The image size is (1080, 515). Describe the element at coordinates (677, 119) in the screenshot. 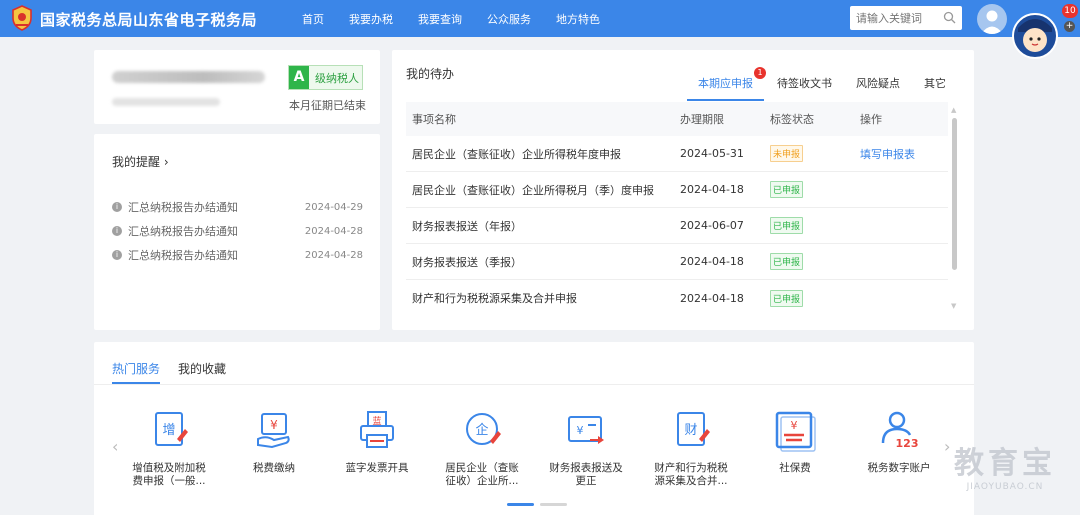

I see `table-header: 事项名称 办理期限 标签状态 操作` at that location.